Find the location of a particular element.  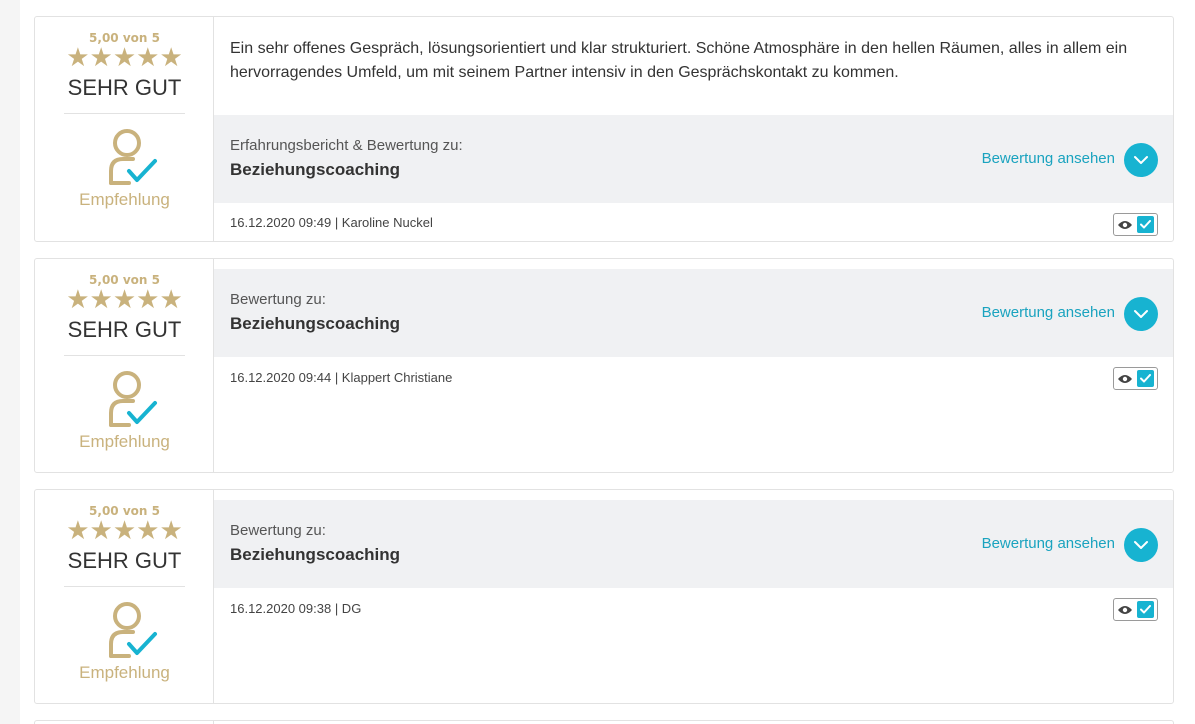

review-meta: 16.12.2020 09:44 | Klappert Christiane is located at coordinates (341, 377).